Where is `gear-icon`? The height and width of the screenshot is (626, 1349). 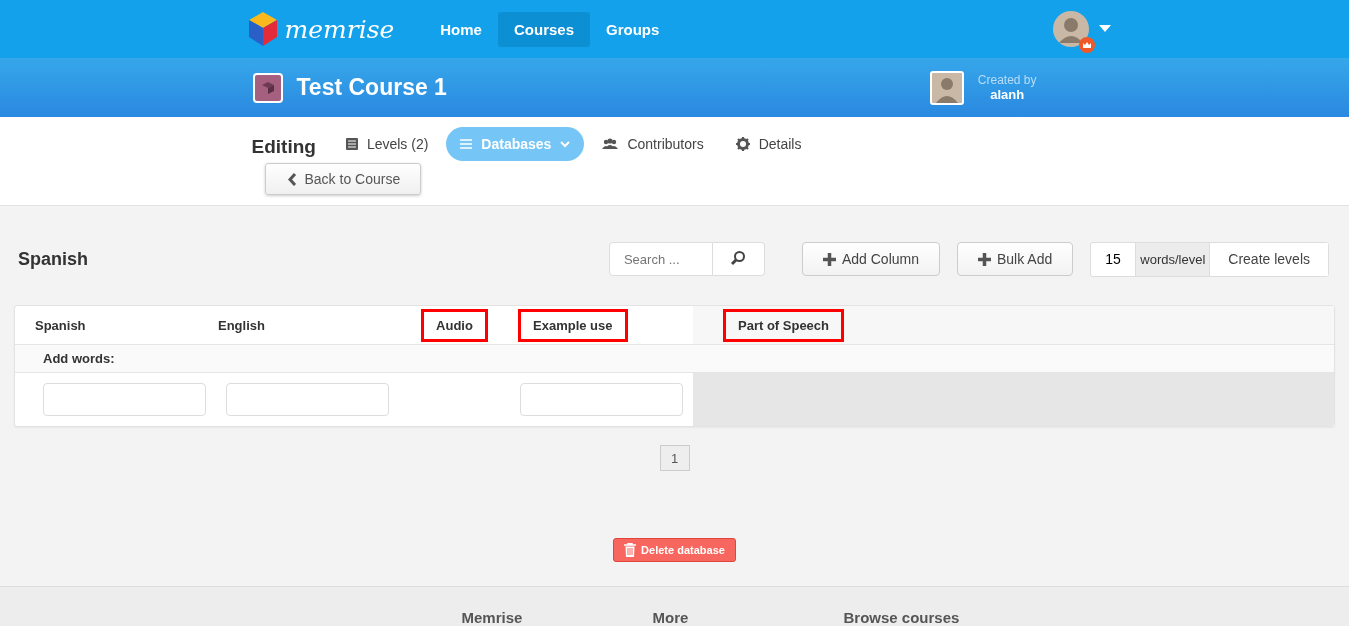 gear-icon is located at coordinates (742, 144).